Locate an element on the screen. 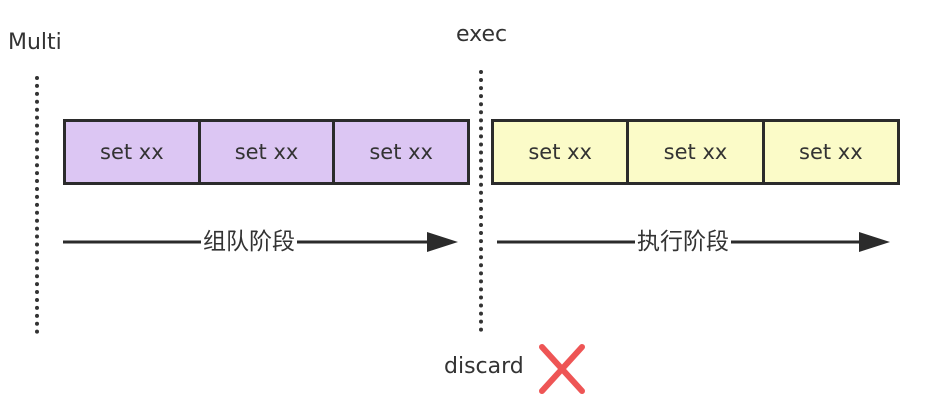  queue-command-row: set xx set xx set xx is located at coordinates (267, 152).